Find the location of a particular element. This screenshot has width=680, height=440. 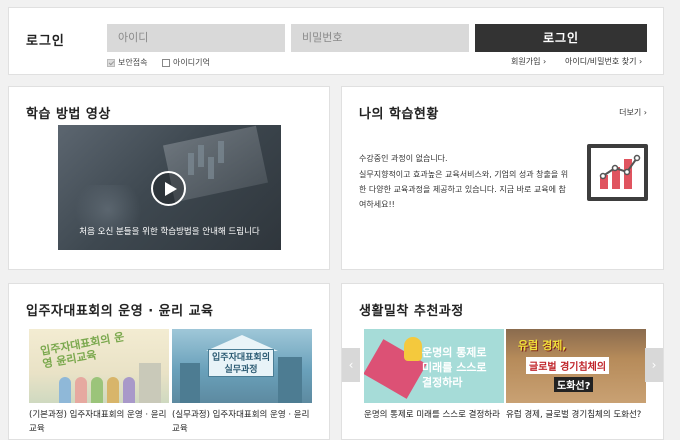

video-background-chart is located at coordinates (191, 164).